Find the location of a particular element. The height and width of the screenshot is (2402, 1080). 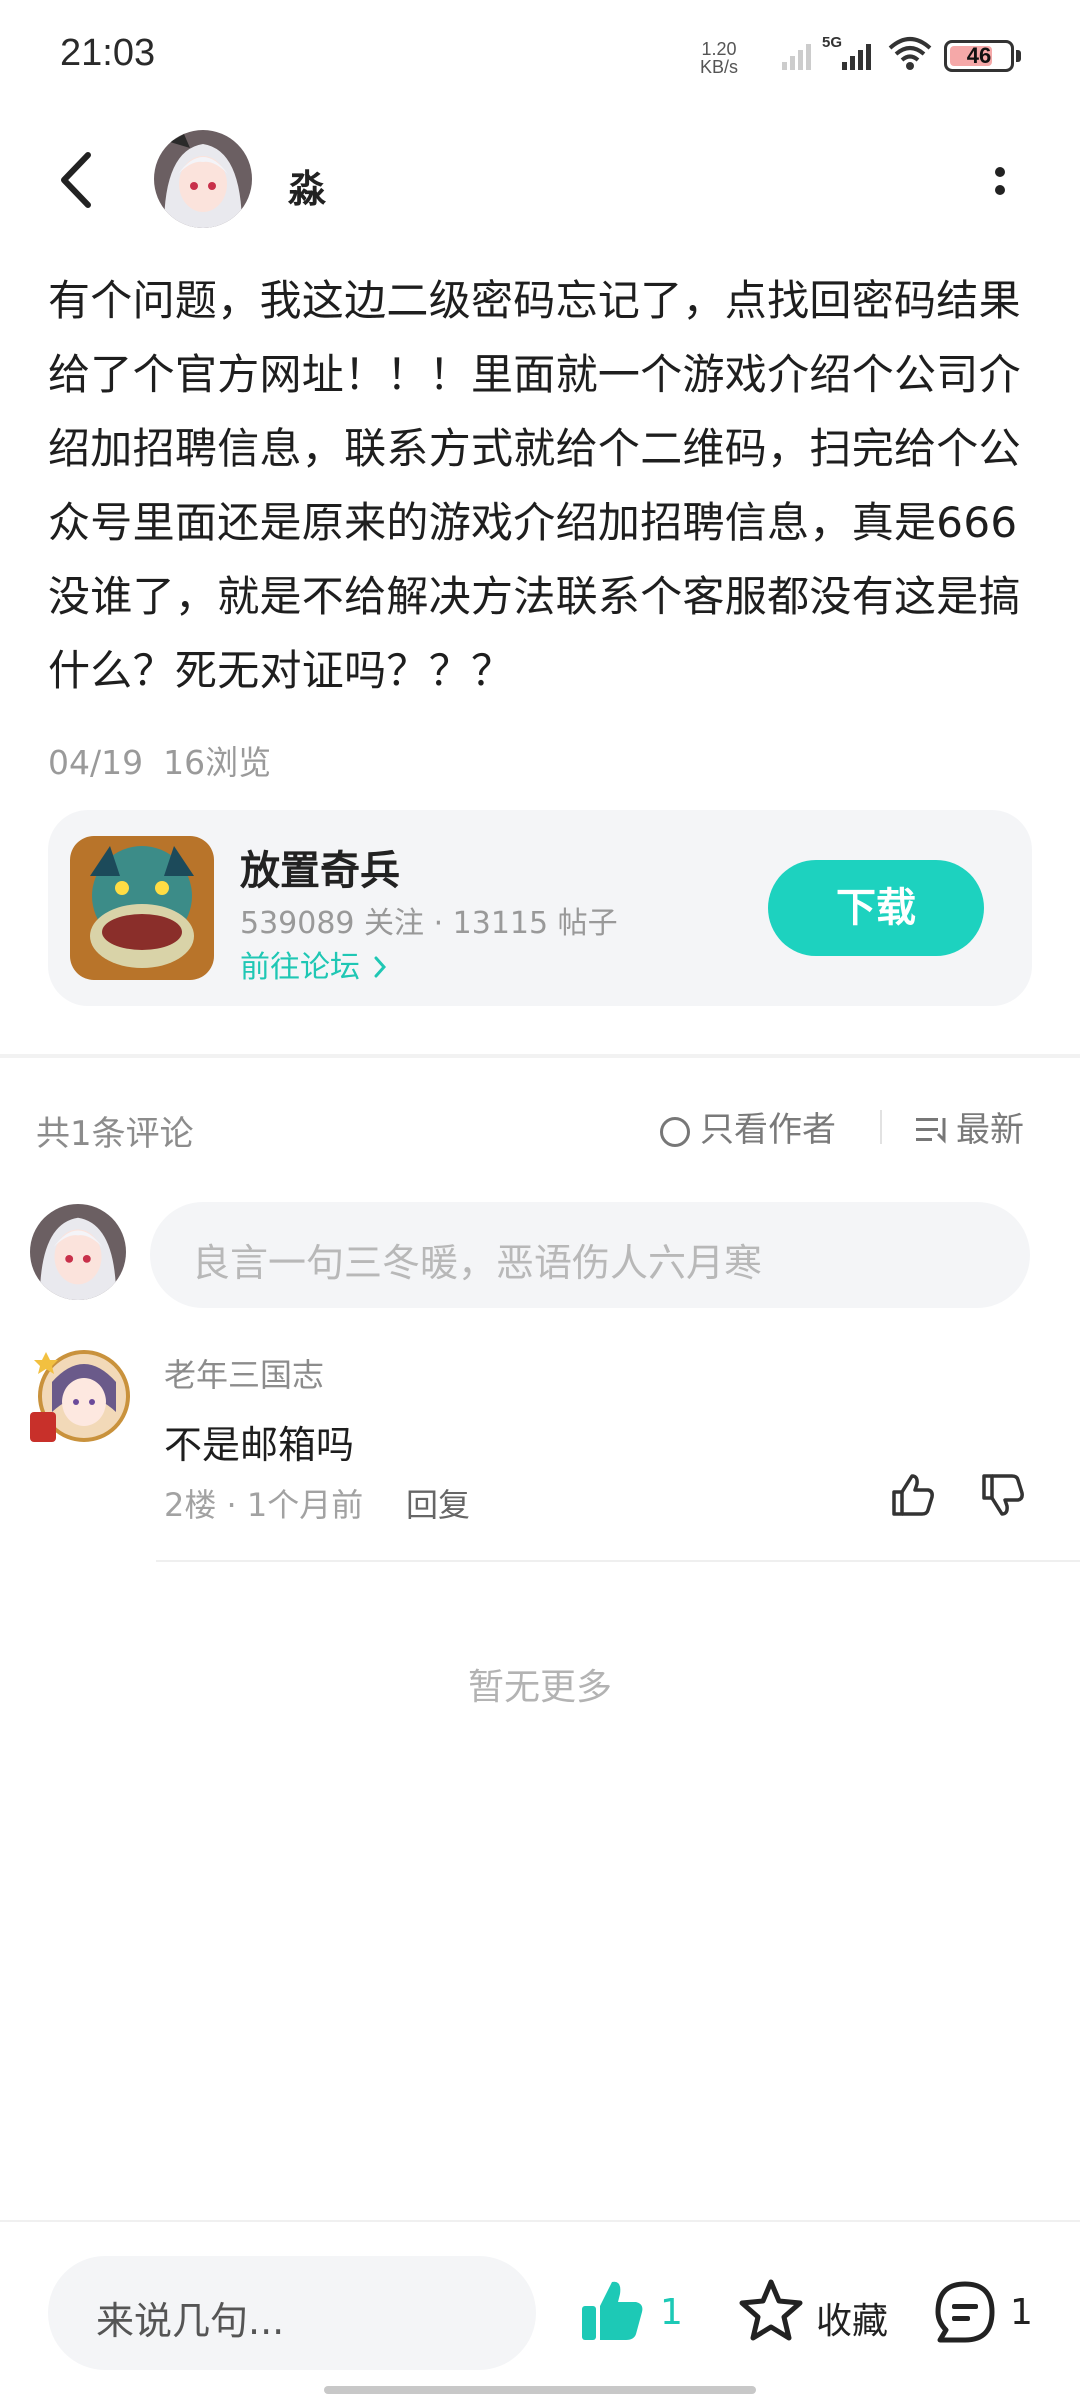

comment-input-placeholder: 良言一句三冬暖，恶语伤人六月寒 is located at coordinates (477, 1263).